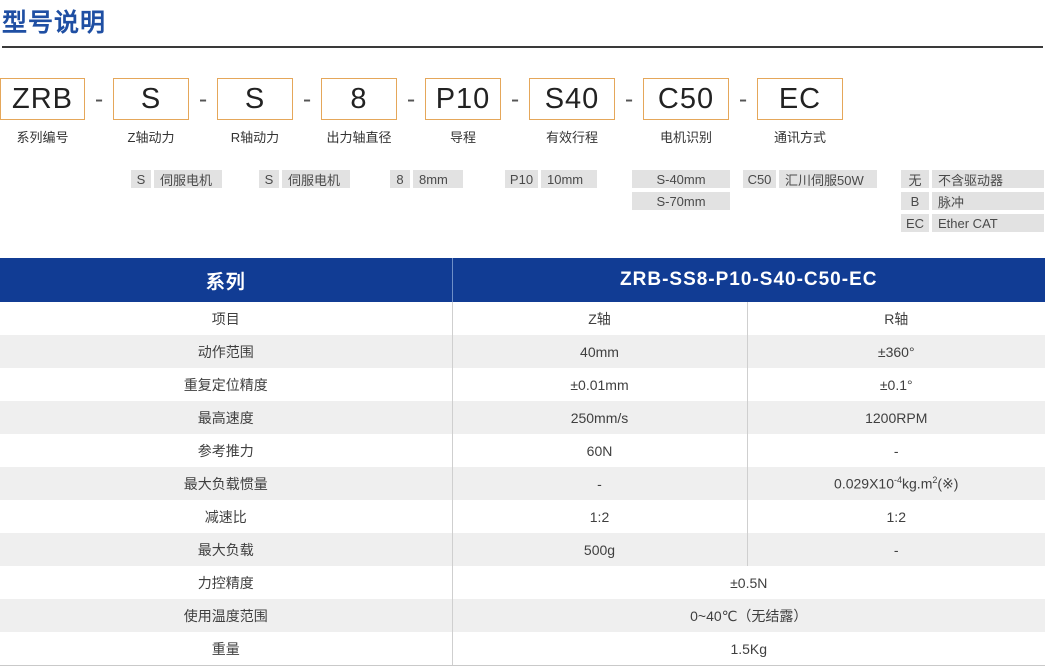 This screenshot has width=1045, height=666. What do you see at coordinates (988, 223) in the screenshot?
I see `legend-description: Ether CAT` at bounding box center [988, 223].